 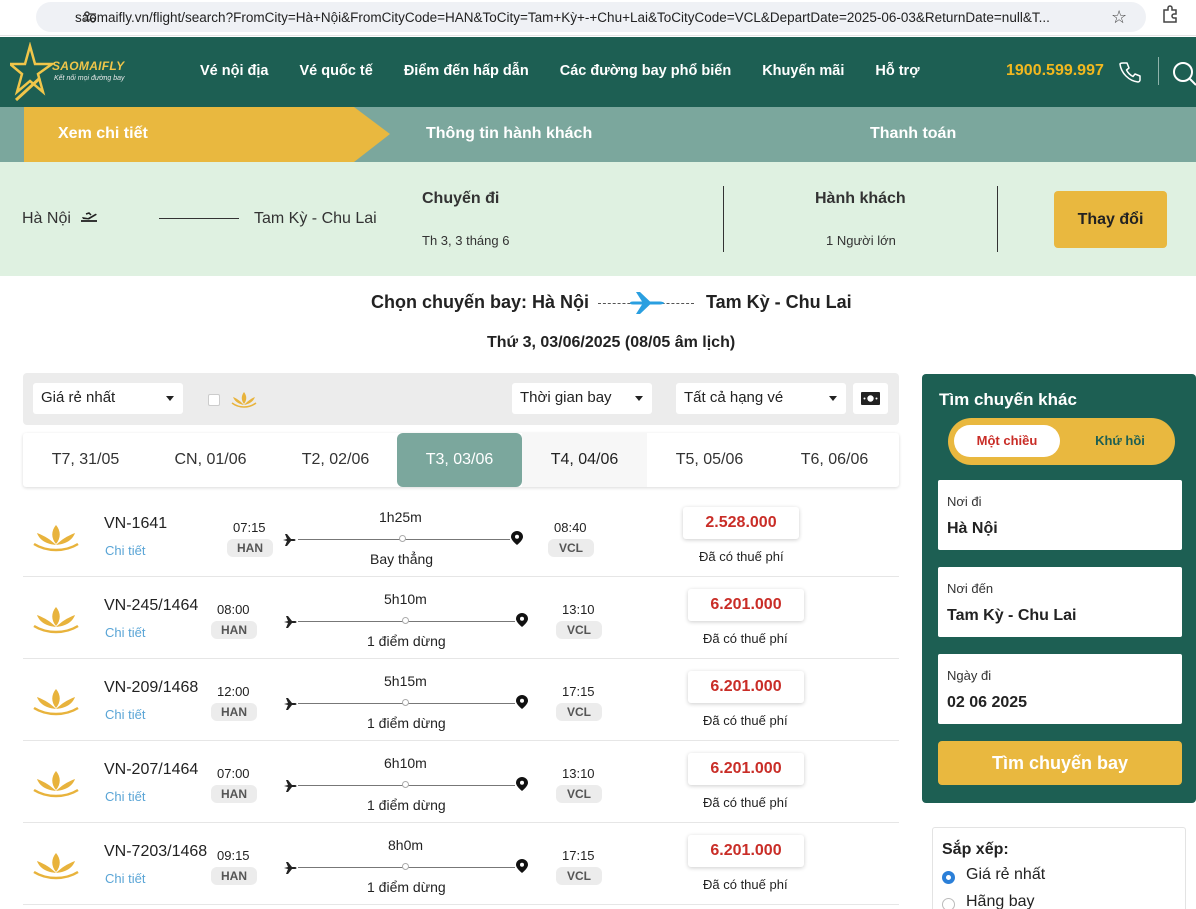 I want to click on departure-time: 12:00, so click(x=233, y=691).